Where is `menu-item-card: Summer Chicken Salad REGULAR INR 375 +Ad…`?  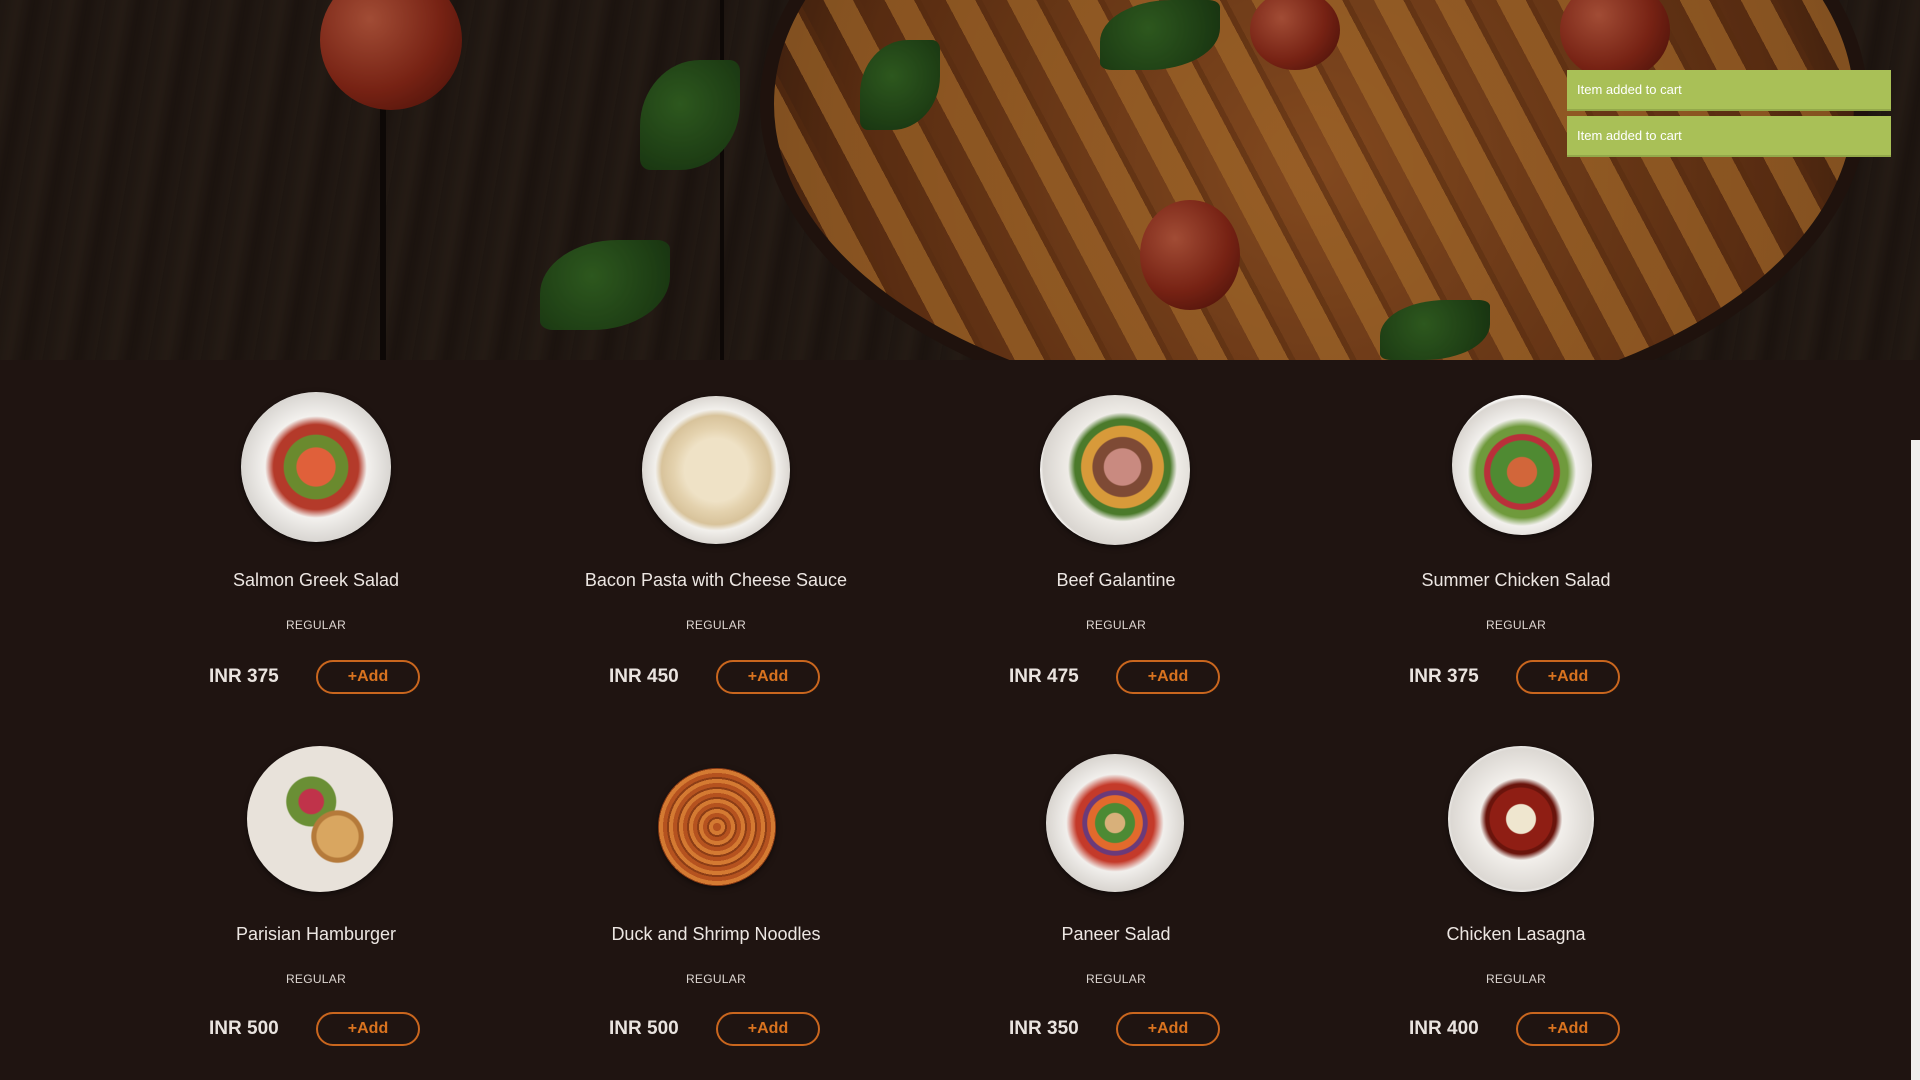
menu-item-card: Summer Chicken Salad REGULAR INR 375 +Ad… is located at coordinates (1516, 545).